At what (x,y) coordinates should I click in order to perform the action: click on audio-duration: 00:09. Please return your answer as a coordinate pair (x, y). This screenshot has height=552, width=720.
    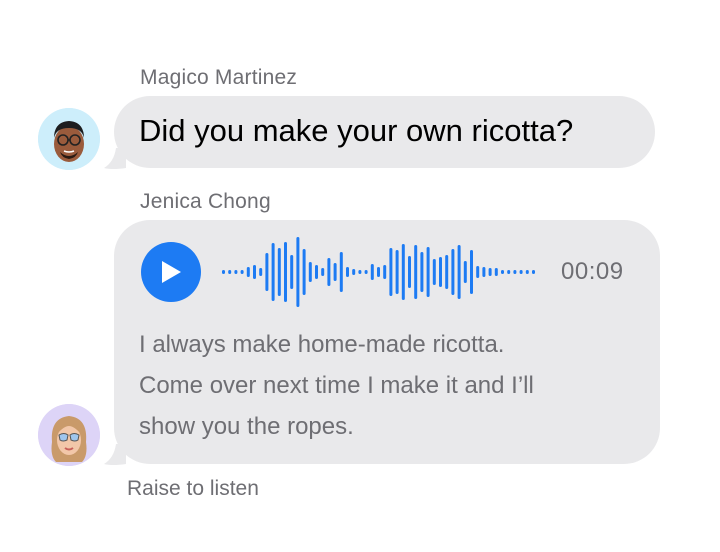
    Looking at the image, I should click on (592, 271).